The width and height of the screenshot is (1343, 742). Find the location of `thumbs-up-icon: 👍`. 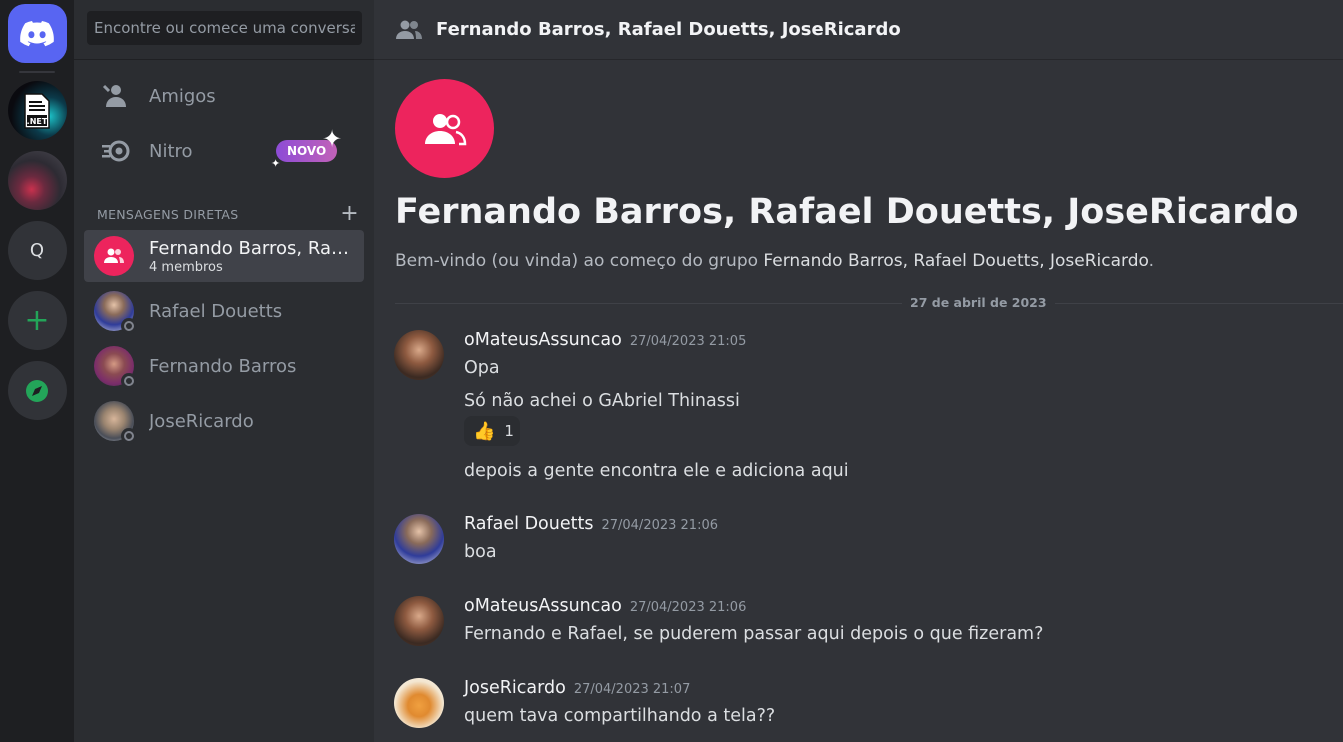

thumbs-up-icon: 👍 is located at coordinates (484, 431).